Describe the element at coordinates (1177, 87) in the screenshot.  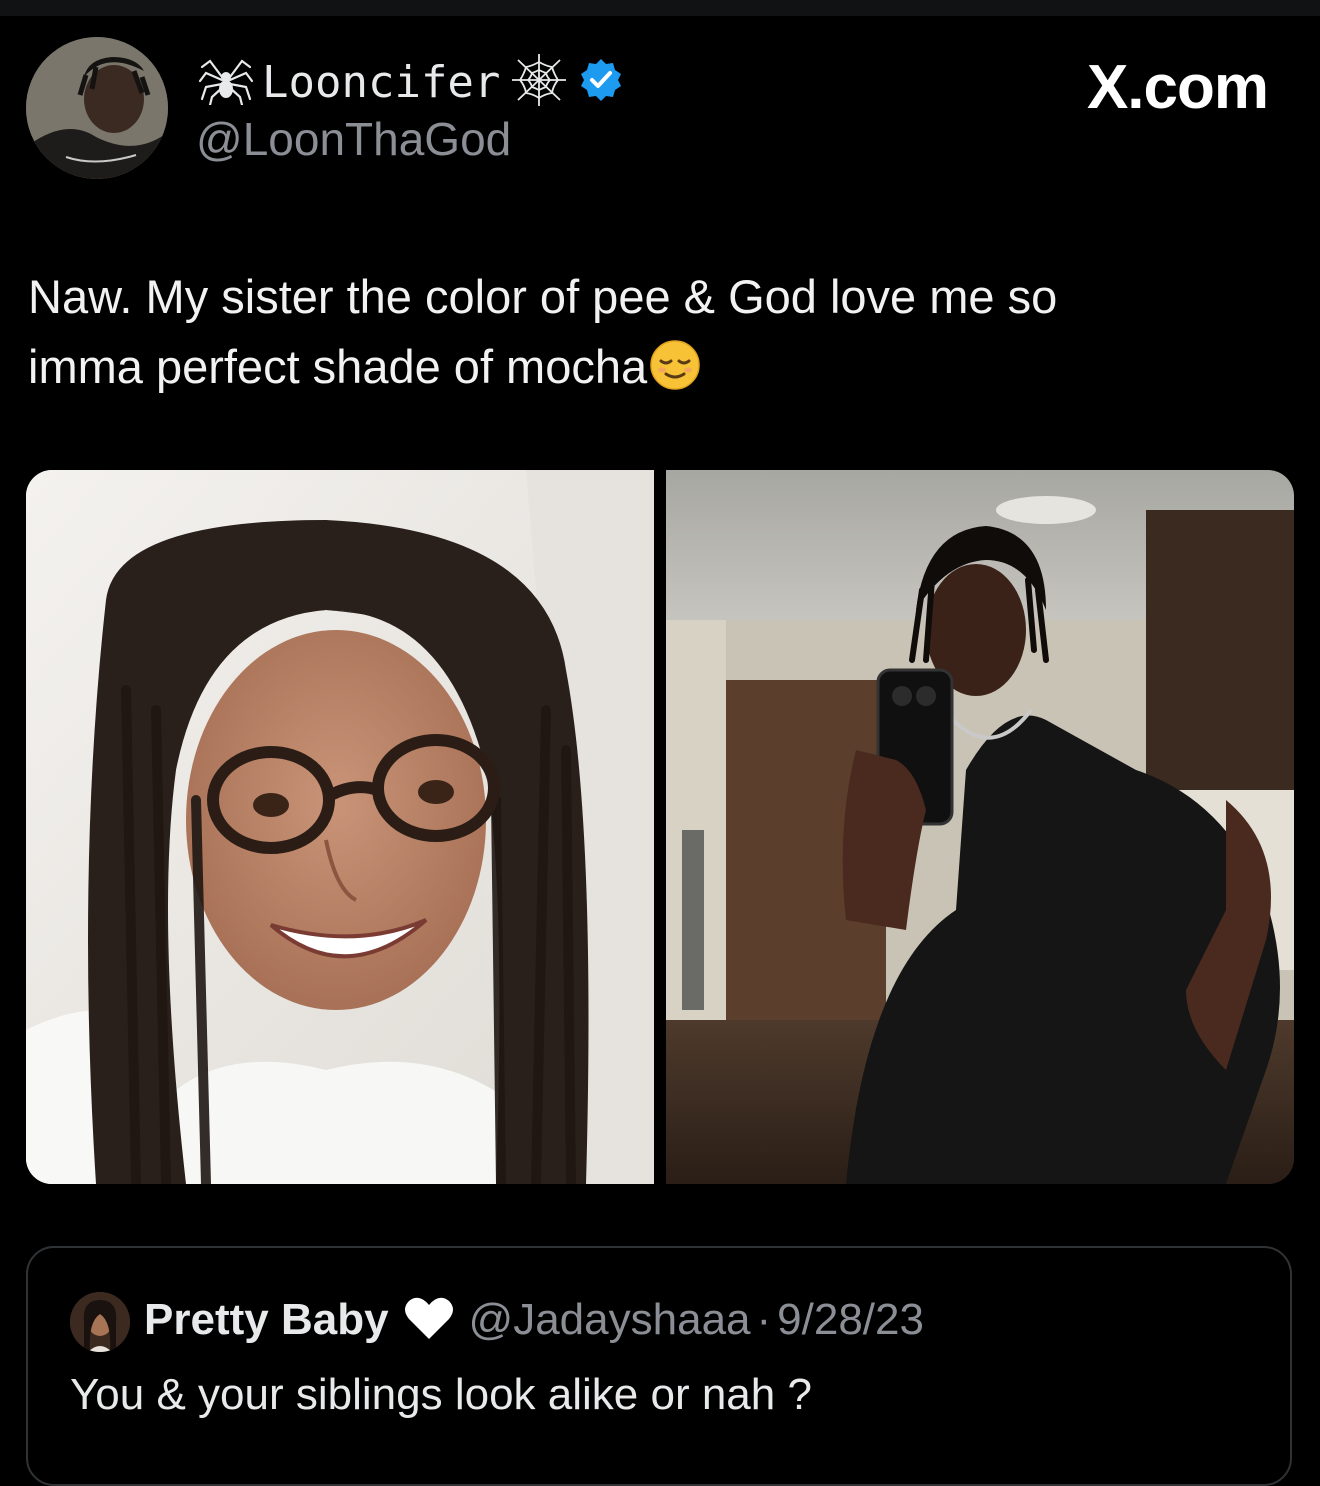
I see `x-com-watermark: X.com` at that location.